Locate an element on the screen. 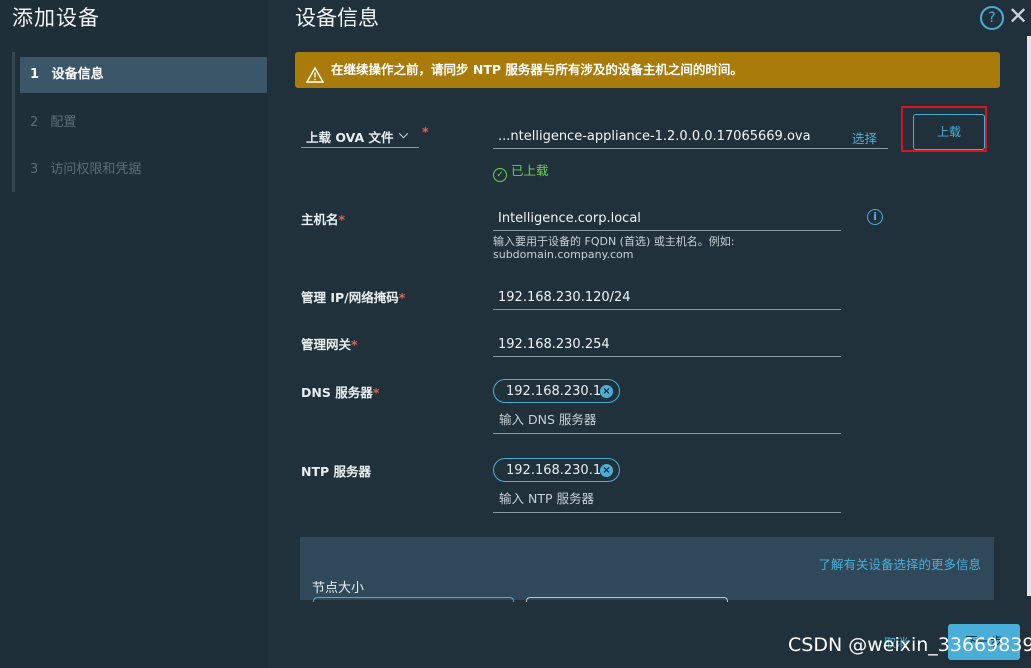  warning-banner: 在继续操作之前，请同步 NTP 服务器与所有涉及的设备主机之间的时间。 is located at coordinates (647, 70).